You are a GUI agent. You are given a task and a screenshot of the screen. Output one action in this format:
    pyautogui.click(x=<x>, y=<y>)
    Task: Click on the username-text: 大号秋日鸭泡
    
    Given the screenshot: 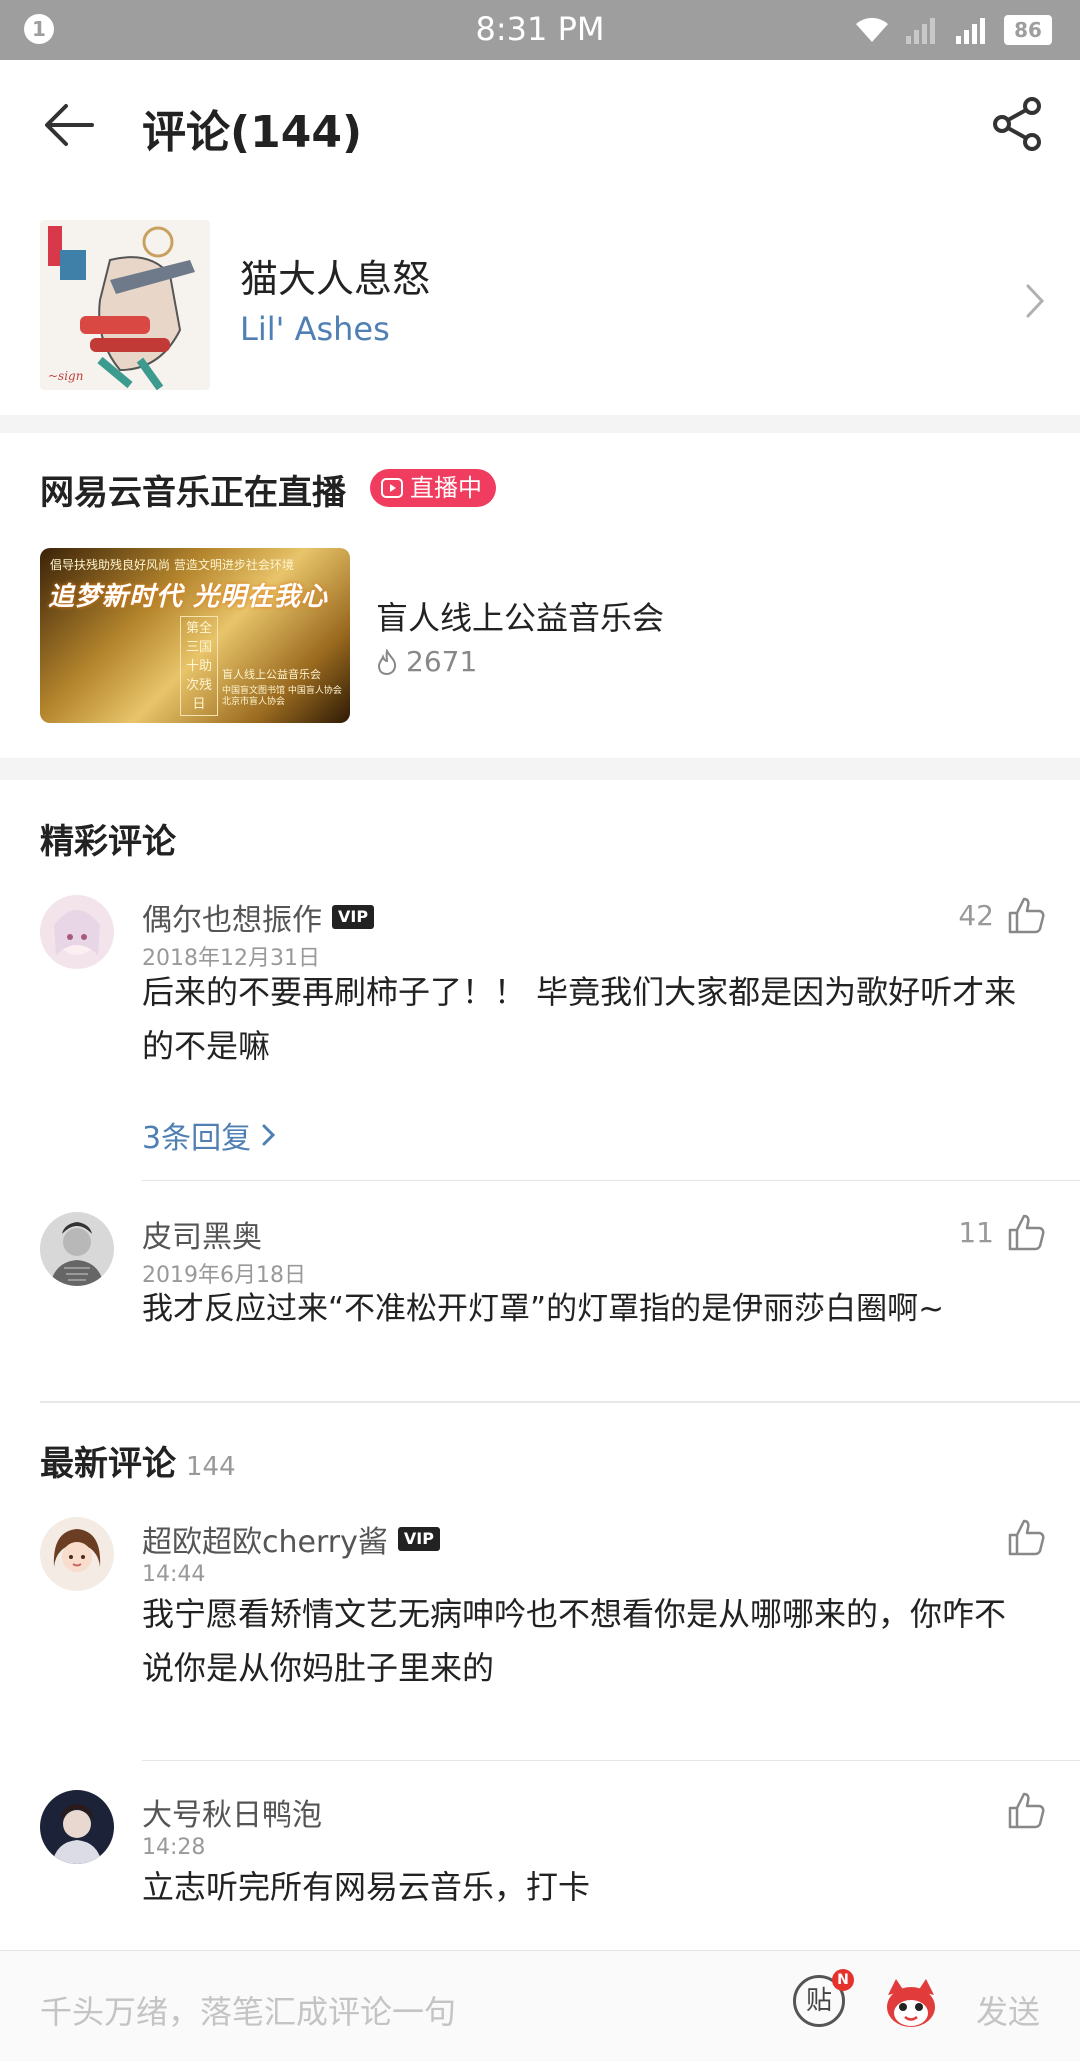 What is the action you would take?
    pyautogui.click(x=232, y=1815)
    